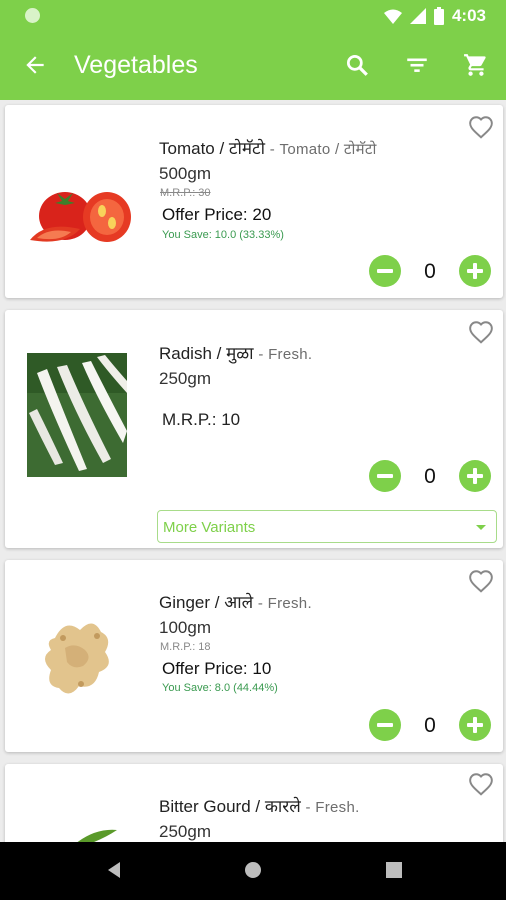  What do you see at coordinates (209, 527) in the screenshot?
I see `more-variants-label: More Variants` at bounding box center [209, 527].